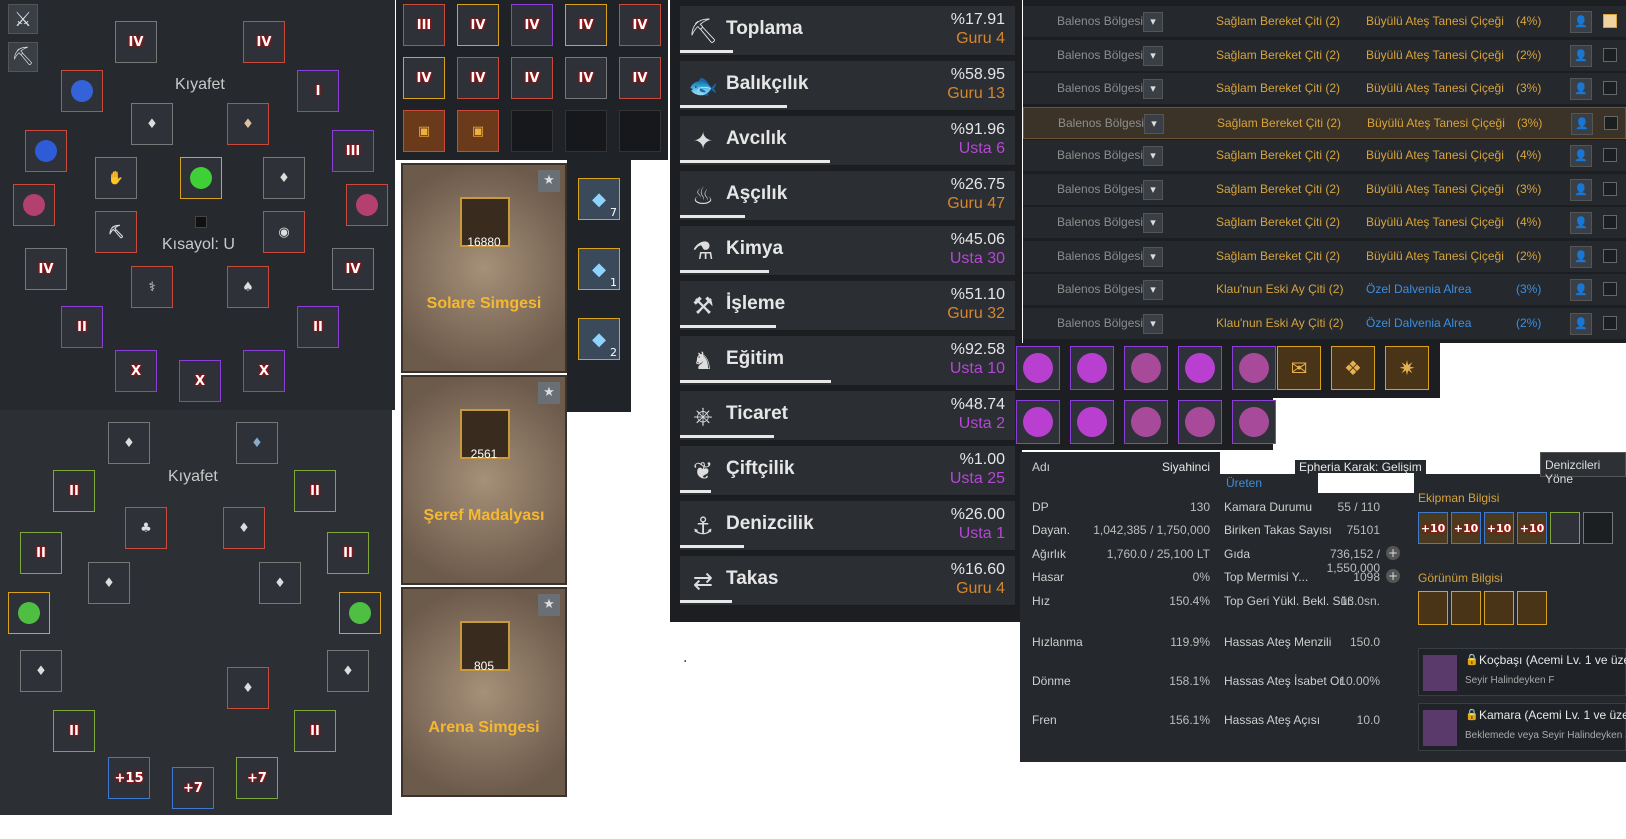 The height and width of the screenshot is (839, 1626). What do you see at coordinates (315, 491) in the screenshot?
I see `life-ring-1-slot: II` at bounding box center [315, 491].